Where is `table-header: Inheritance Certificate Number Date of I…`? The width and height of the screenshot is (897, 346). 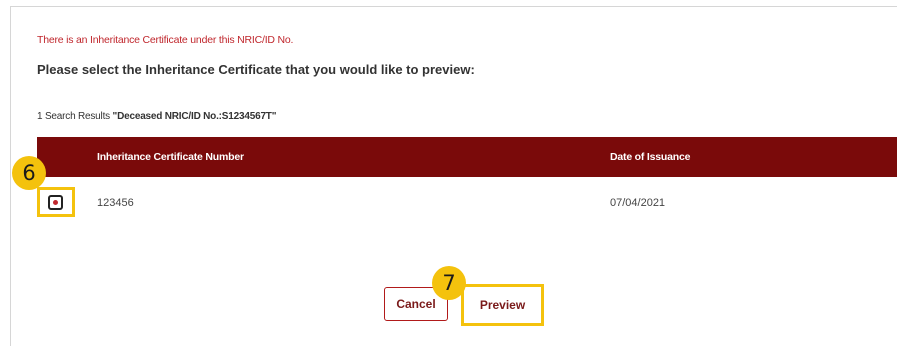 table-header: Inheritance Certificate Number Date of I… is located at coordinates (467, 157).